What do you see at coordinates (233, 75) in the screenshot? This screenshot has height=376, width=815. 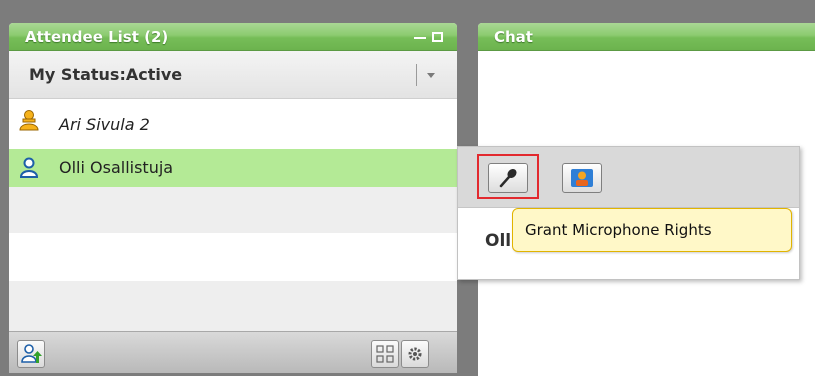 I see `my-status-dropdown: My Status:Active` at bounding box center [233, 75].